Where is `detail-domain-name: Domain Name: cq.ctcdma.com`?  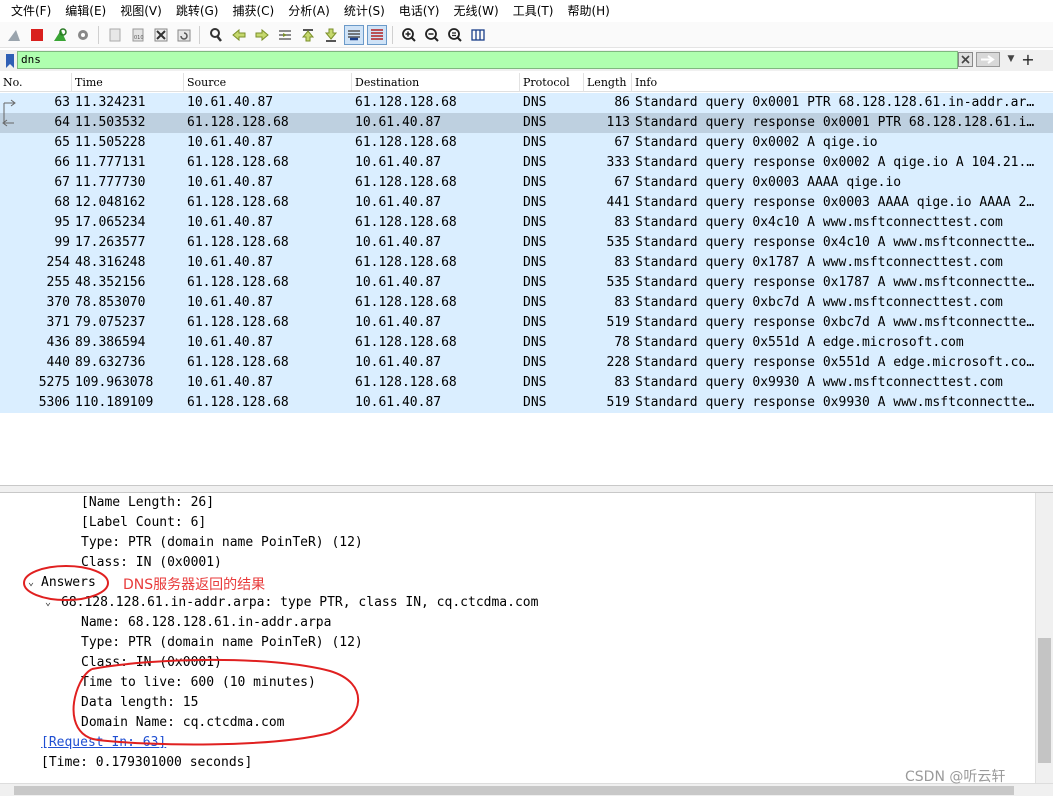
detail-domain-name: Domain Name: cq.ctcdma.com is located at coordinates (183, 723).